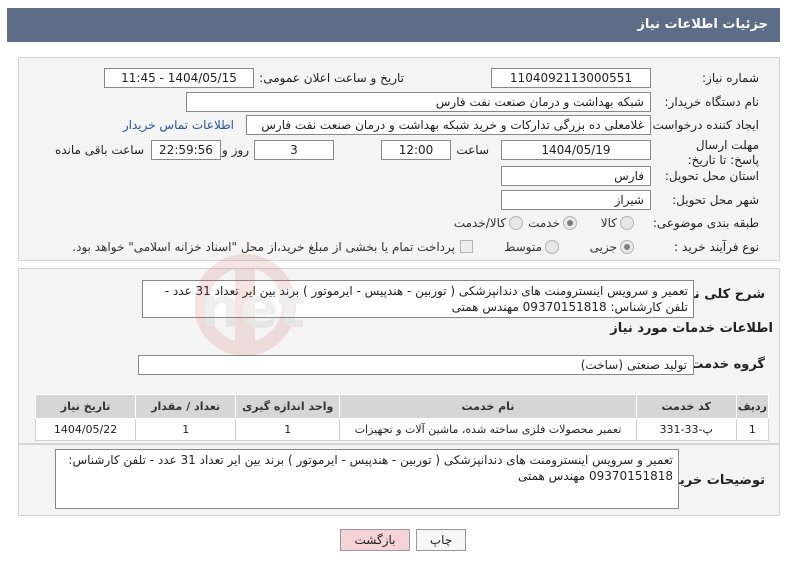  What do you see at coordinates (331, 78) in the screenshot?
I see `announce-label: تاریخ و ساعت اعلان عمومی:` at bounding box center [331, 78].